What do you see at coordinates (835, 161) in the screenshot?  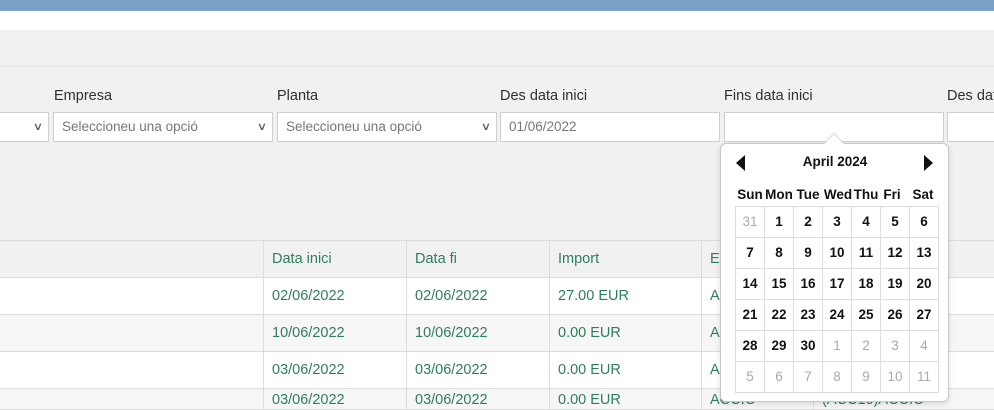 I see `datepicker-month-title: April 2024` at bounding box center [835, 161].